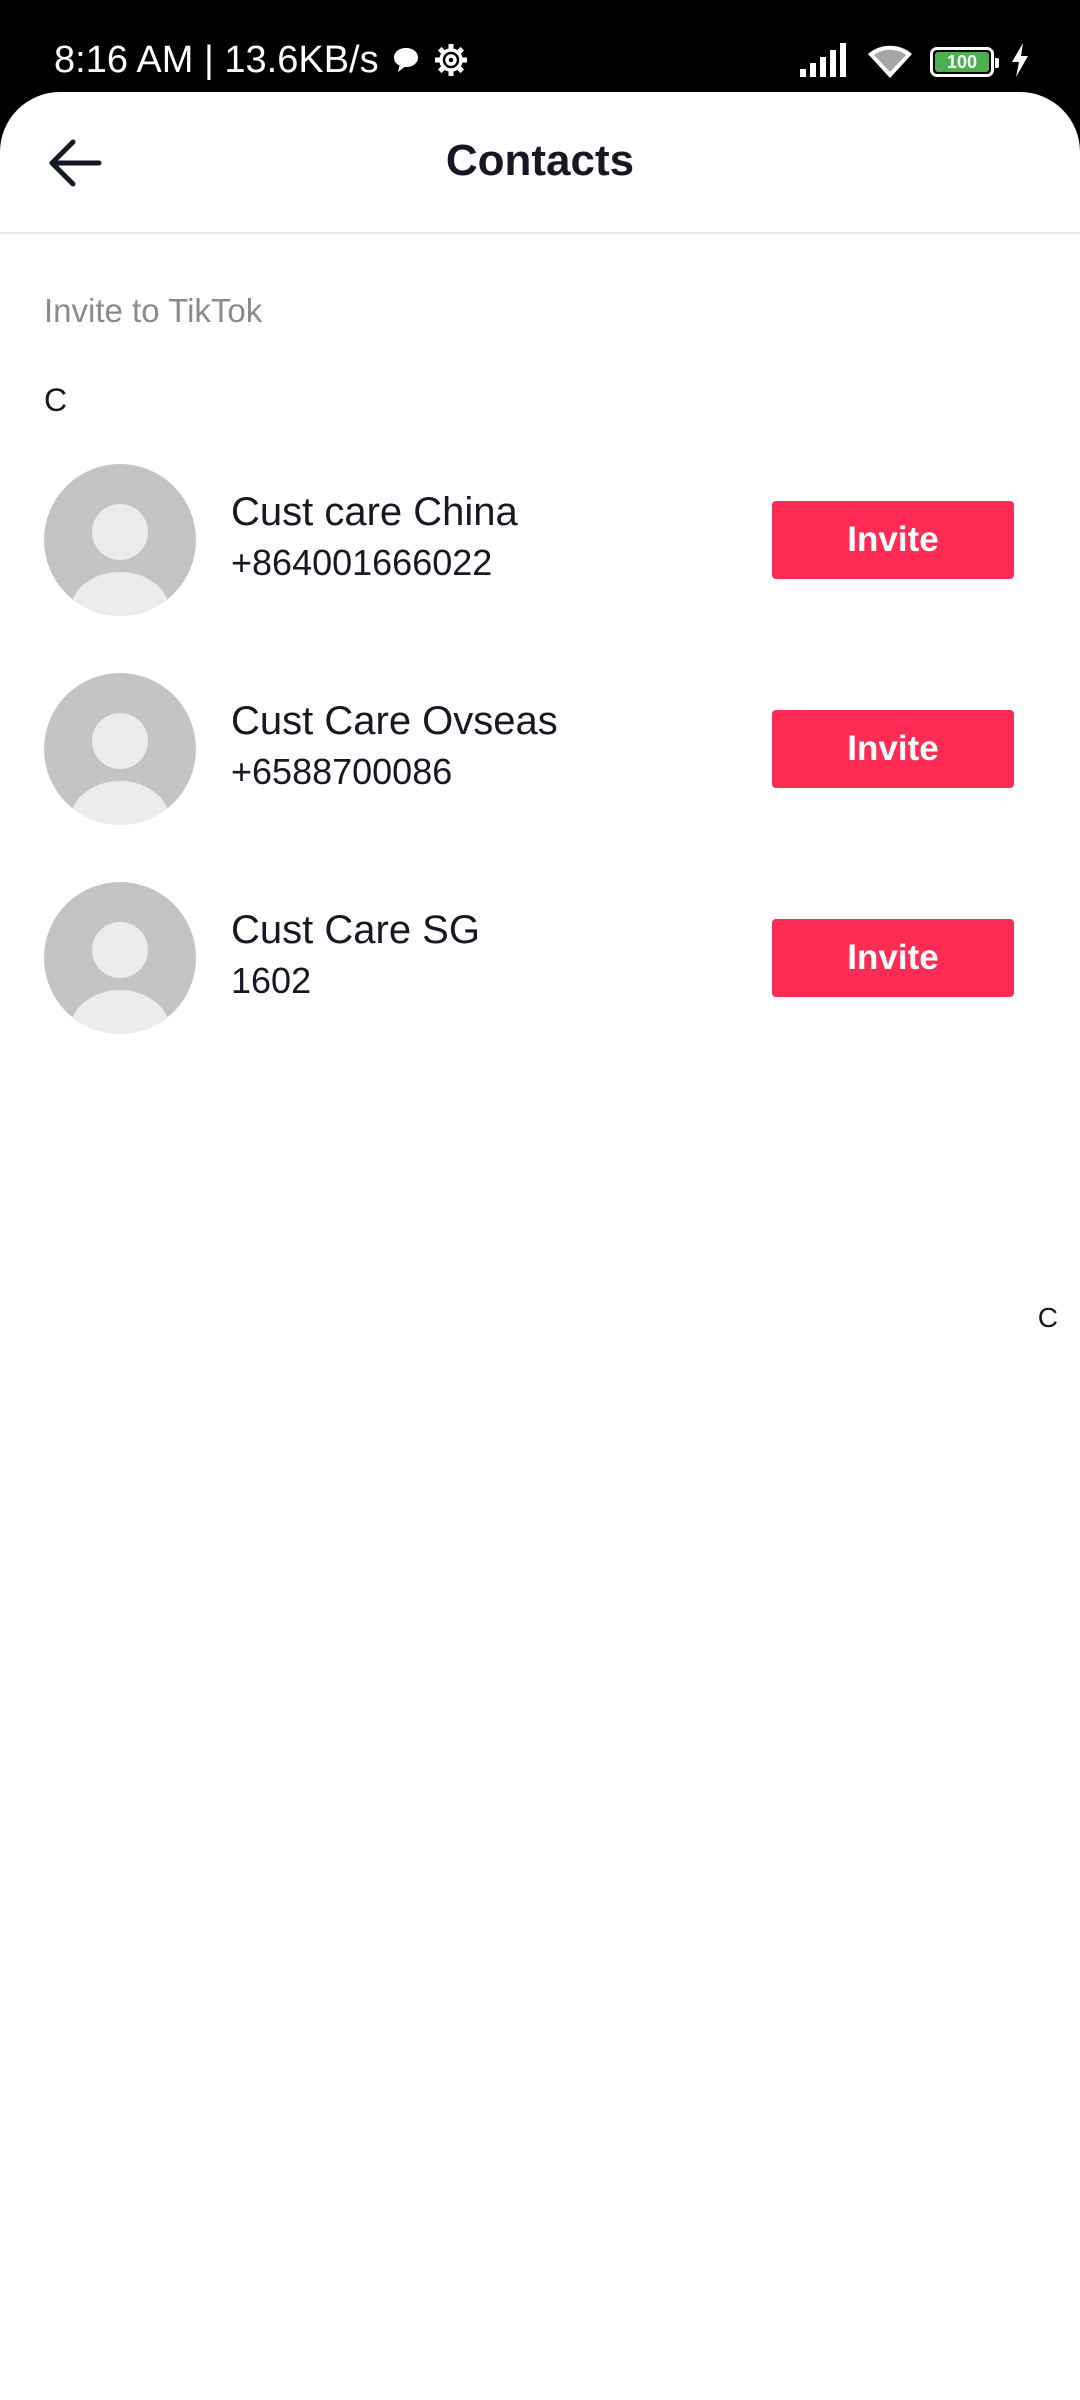 The height and width of the screenshot is (2400, 1080). What do you see at coordinates (915, 62) in the screenshot?
I see `status-right: 100` at bounding box center [915, 62].